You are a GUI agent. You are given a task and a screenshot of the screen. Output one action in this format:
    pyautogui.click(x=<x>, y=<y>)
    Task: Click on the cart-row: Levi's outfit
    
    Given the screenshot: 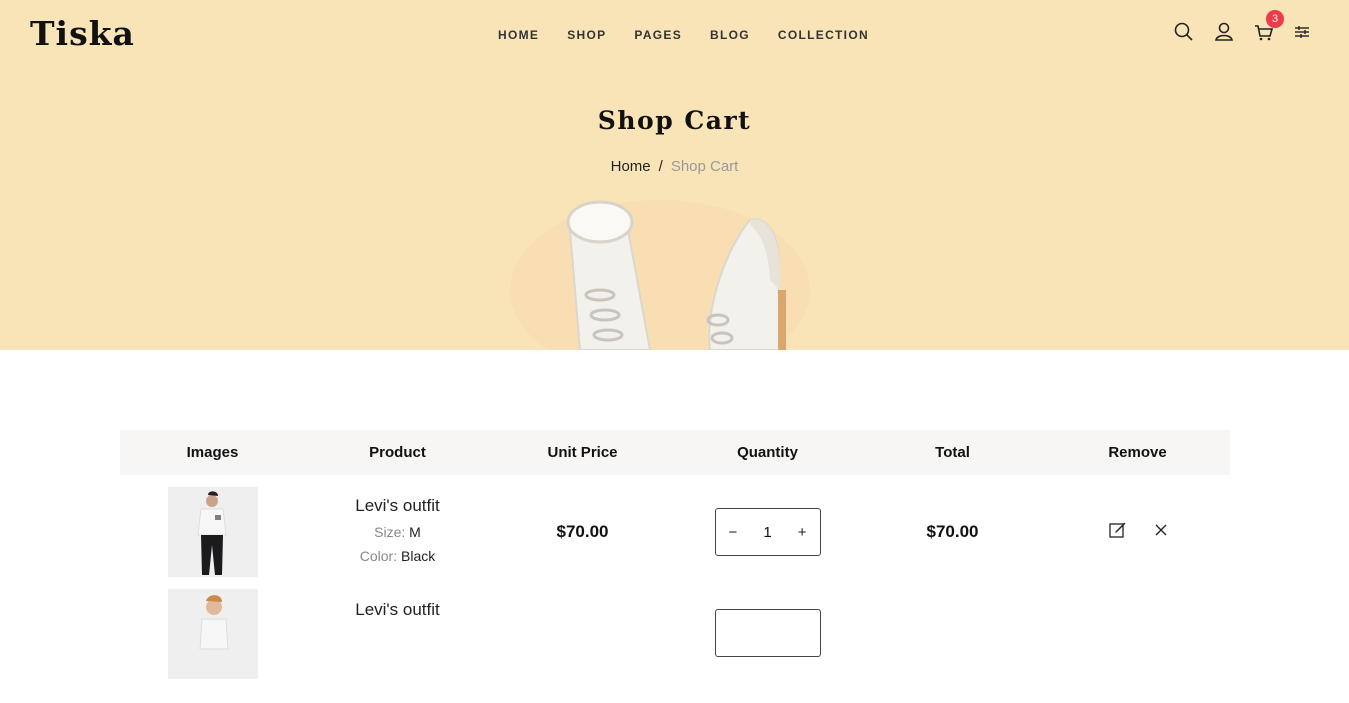 What is the action you would take?
    pyautogui.click(x=675, y=646)
    